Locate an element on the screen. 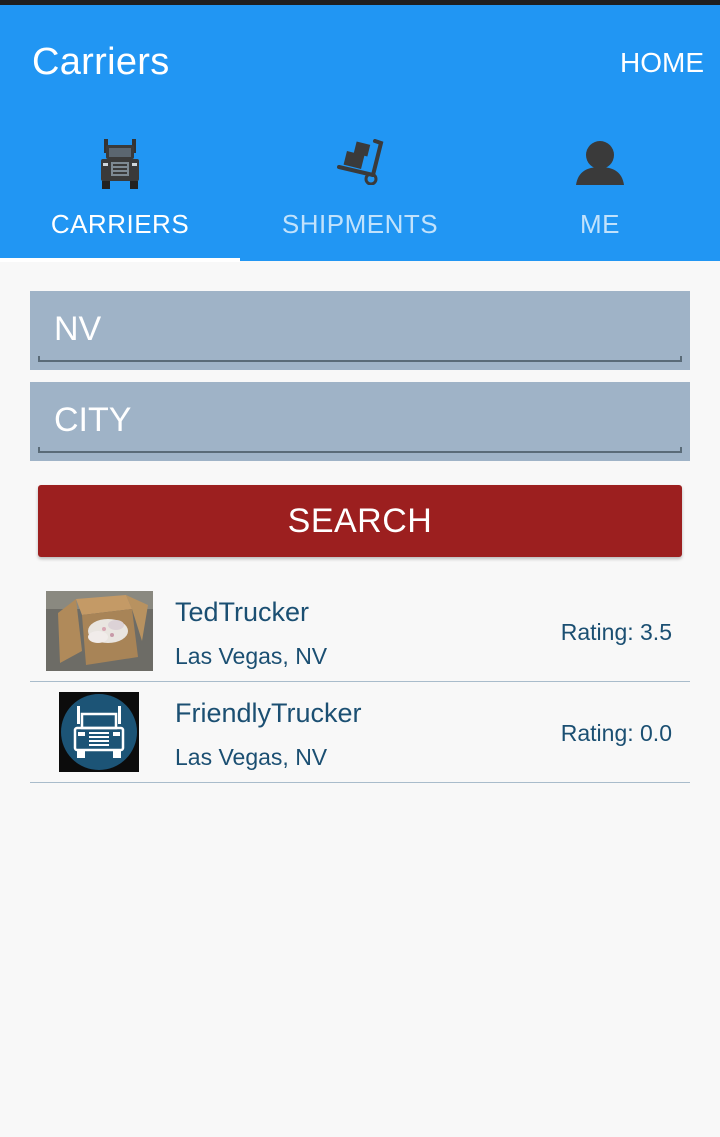  search-button: SEARCH is located at coordinates (360, 521).